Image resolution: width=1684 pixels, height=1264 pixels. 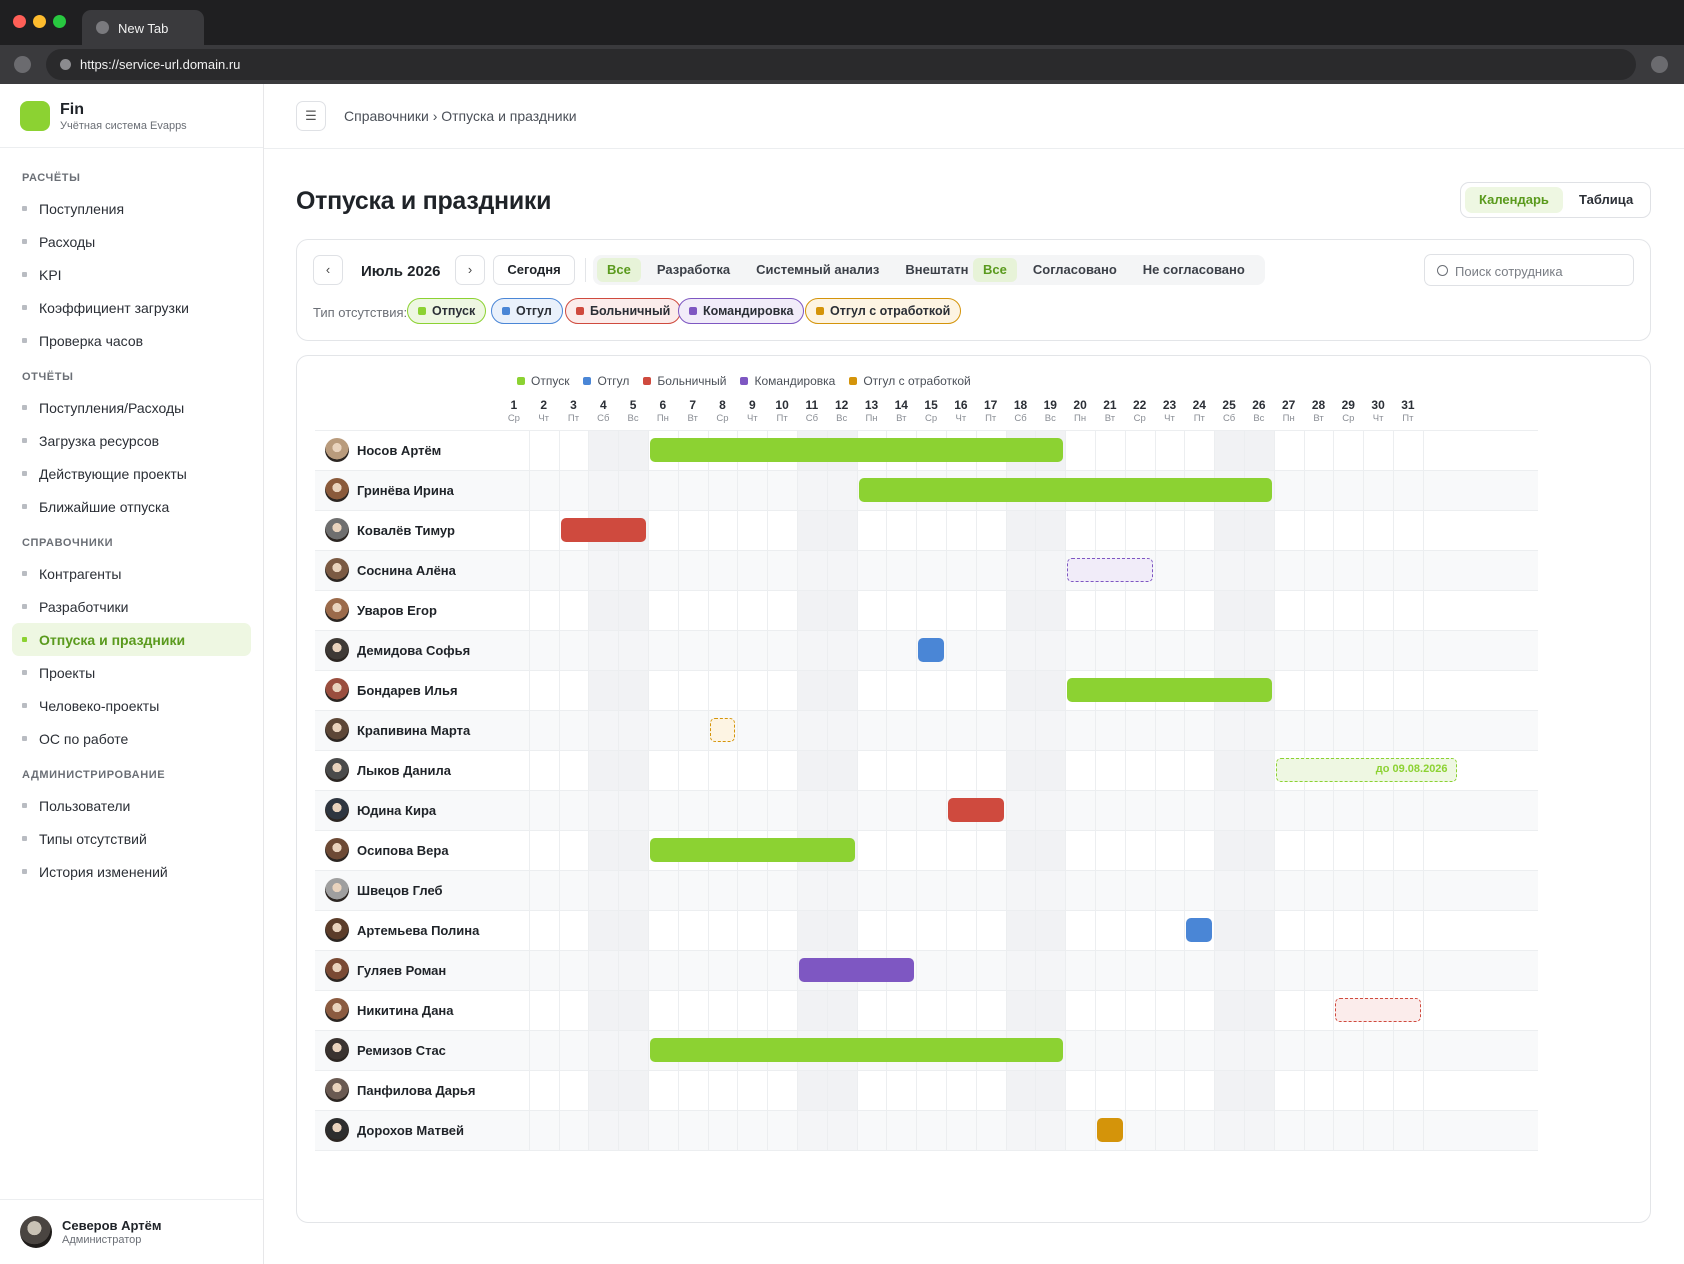 What do you see at coordinates (394, 1130) in the screenshot?
I see `employee-name: Дорохов Матвей` at bounding box center [394, 1130].